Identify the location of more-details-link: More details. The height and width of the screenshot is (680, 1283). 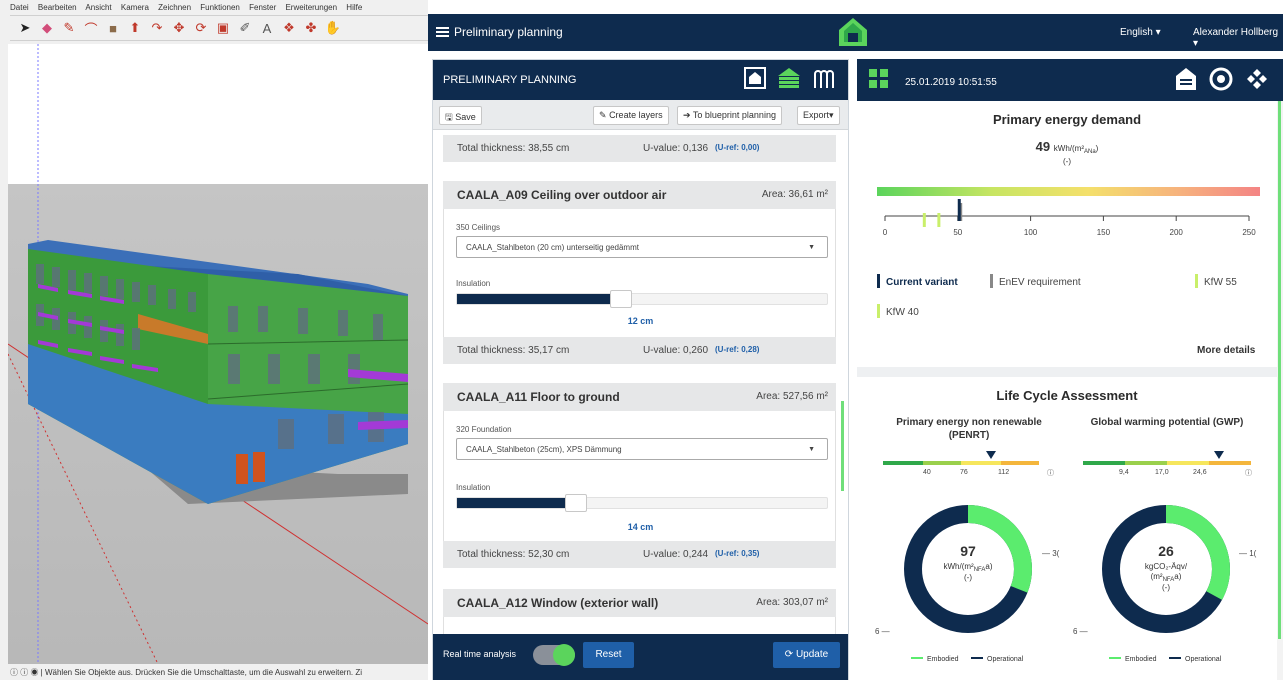
(1226, 350).